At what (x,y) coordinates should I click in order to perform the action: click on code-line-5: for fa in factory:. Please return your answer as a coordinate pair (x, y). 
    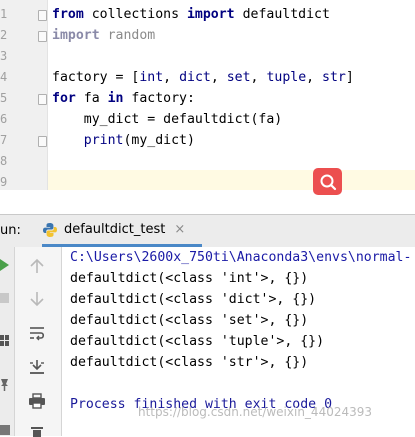
    Looking at the image, I should click on (123, 98).